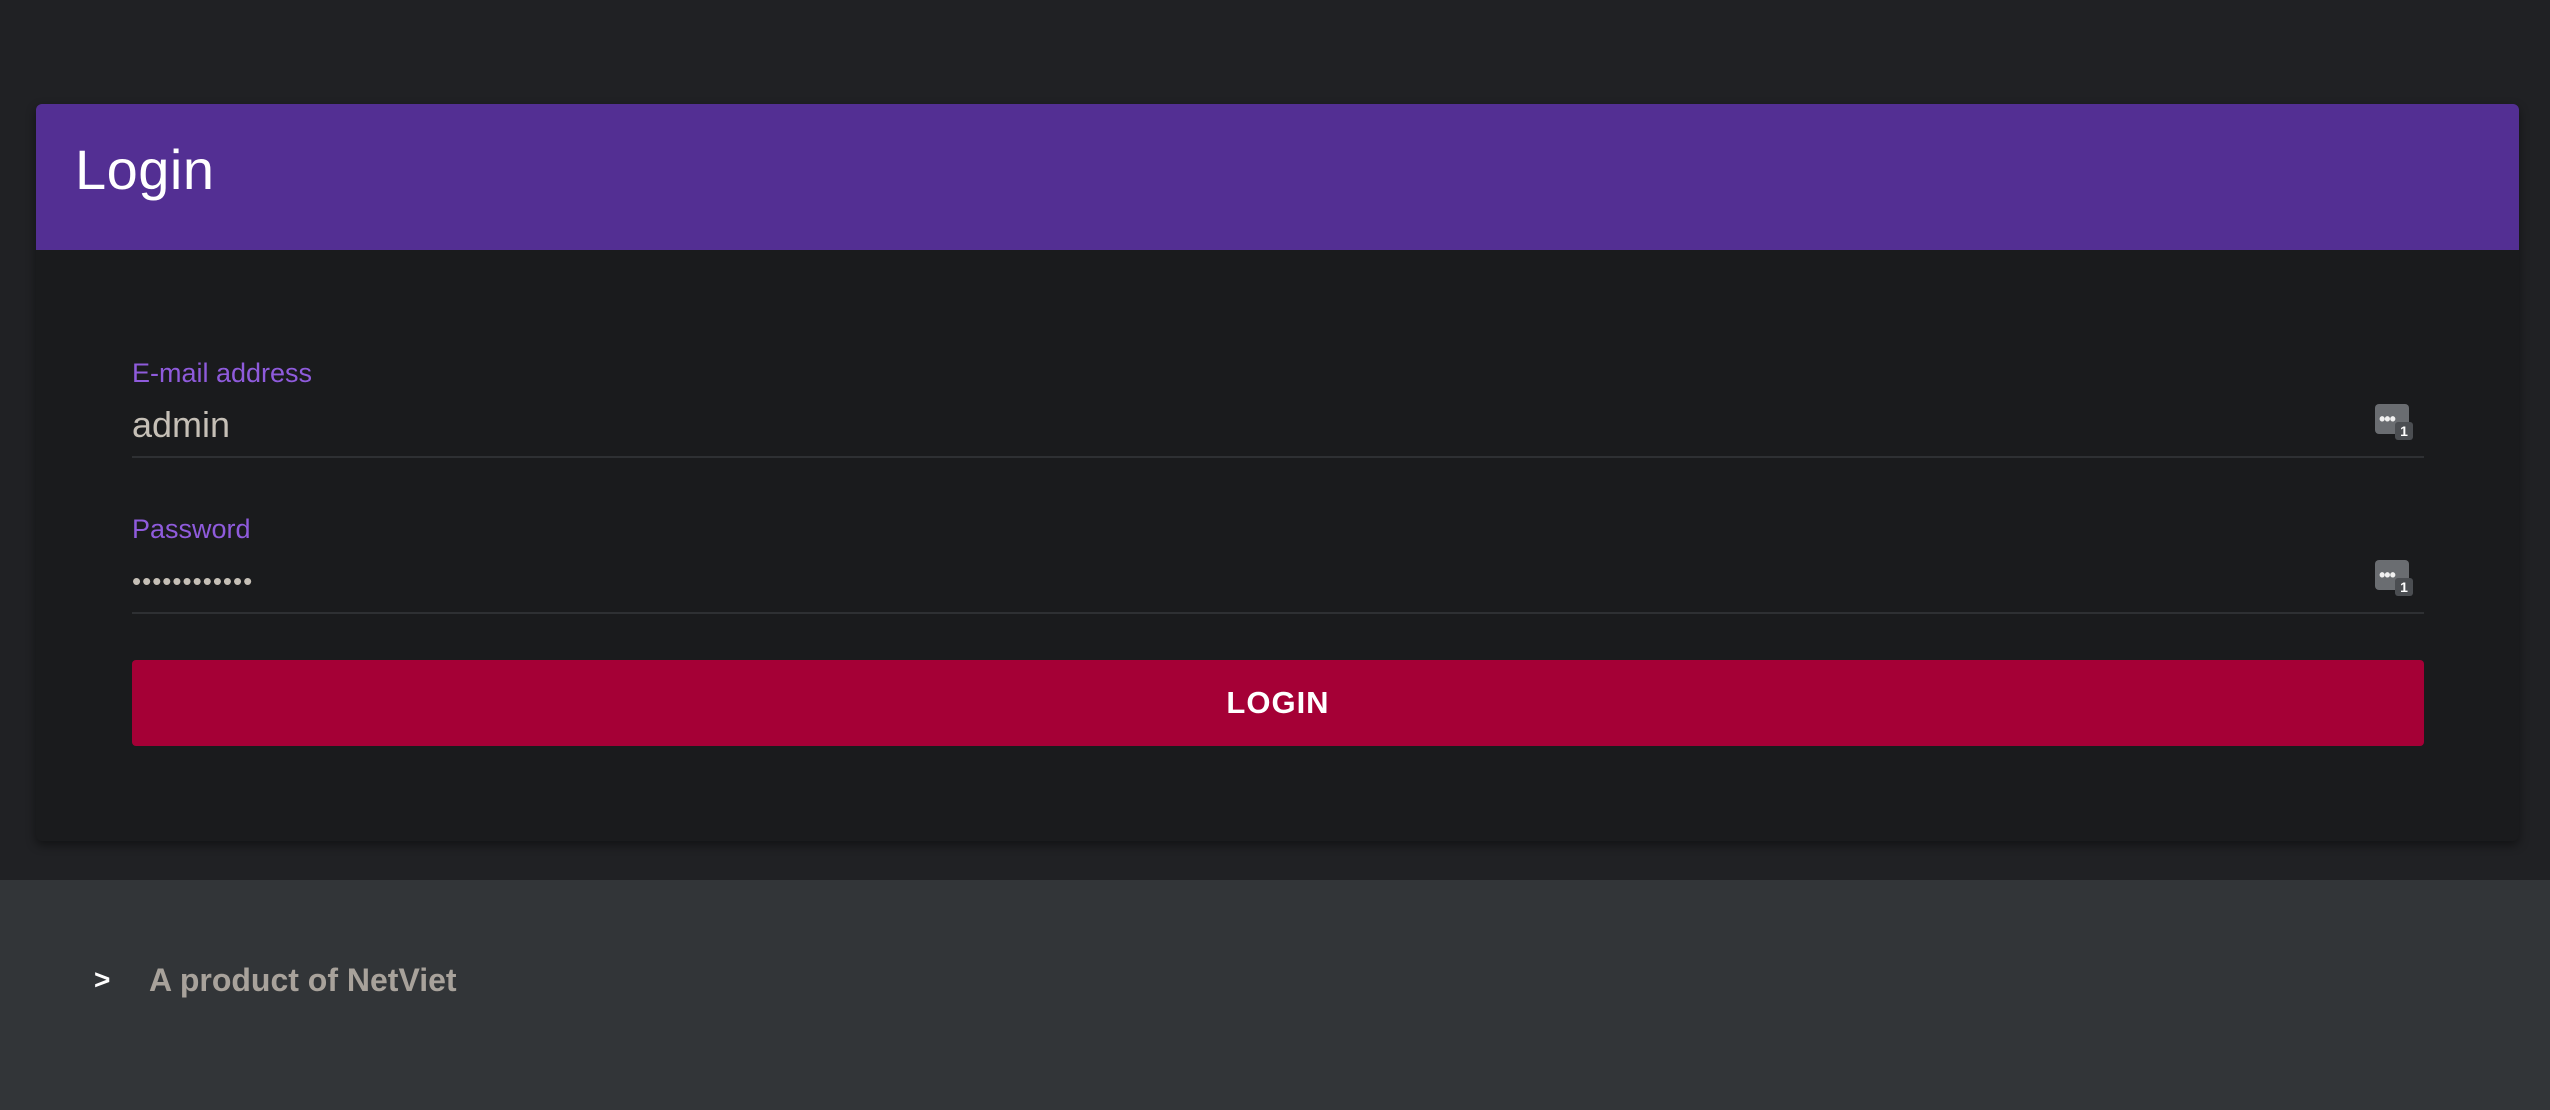  What do you see at coordinates (1222, 425) in the screenshot?
I see `email-input` at bounding box center [1222, 425].